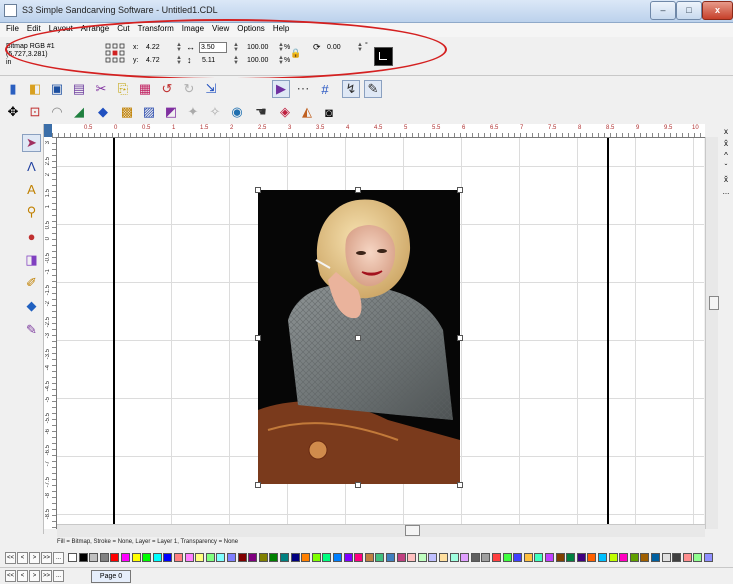 The width and height of the screenshot is (733, 584). I want to click on menu-file: File, so click(12, 28).